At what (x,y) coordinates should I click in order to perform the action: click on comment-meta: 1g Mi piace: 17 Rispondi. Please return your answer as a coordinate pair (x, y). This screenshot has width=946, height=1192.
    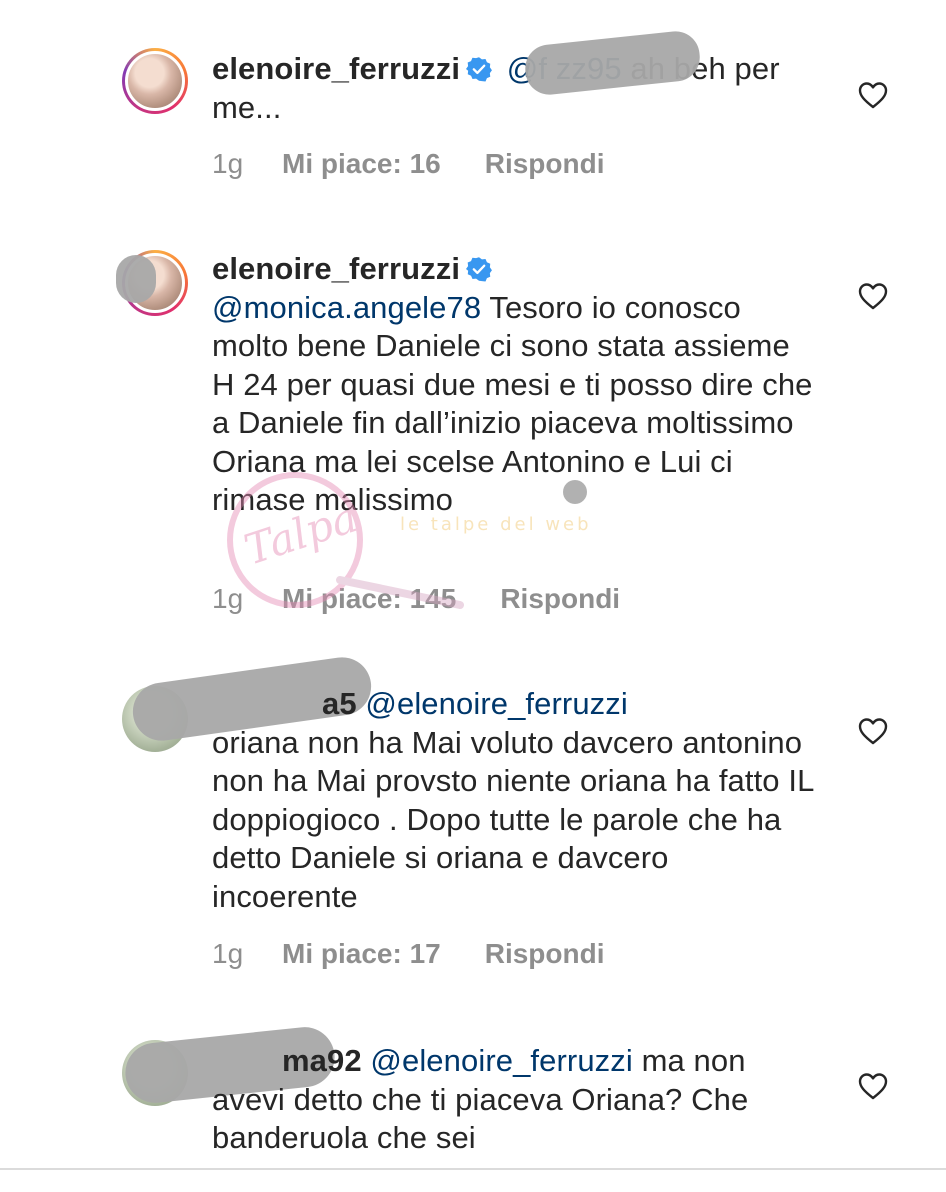
    Looking at the image, I should click on (408, 954).